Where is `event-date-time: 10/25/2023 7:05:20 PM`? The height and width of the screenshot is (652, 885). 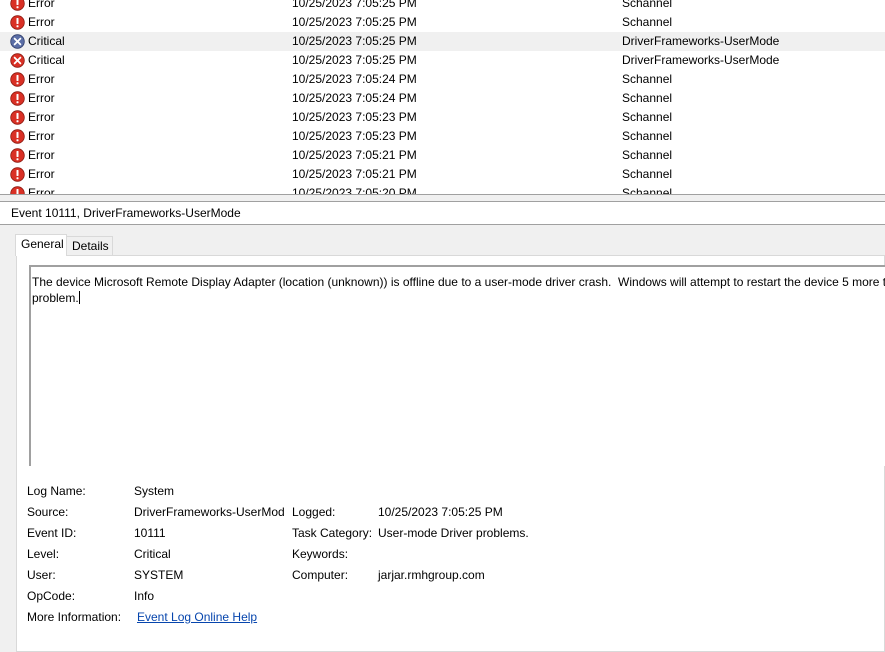 event-date-time: 10/25/2023 7:05:20 PM is located at coordinates (354, 190).